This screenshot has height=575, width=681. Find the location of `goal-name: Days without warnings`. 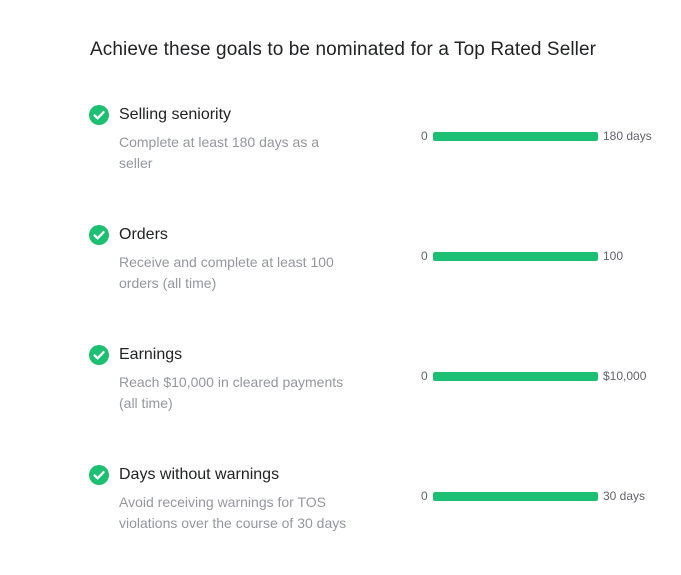

goal-name: Days without warnings is located at coordinates (199, 474).